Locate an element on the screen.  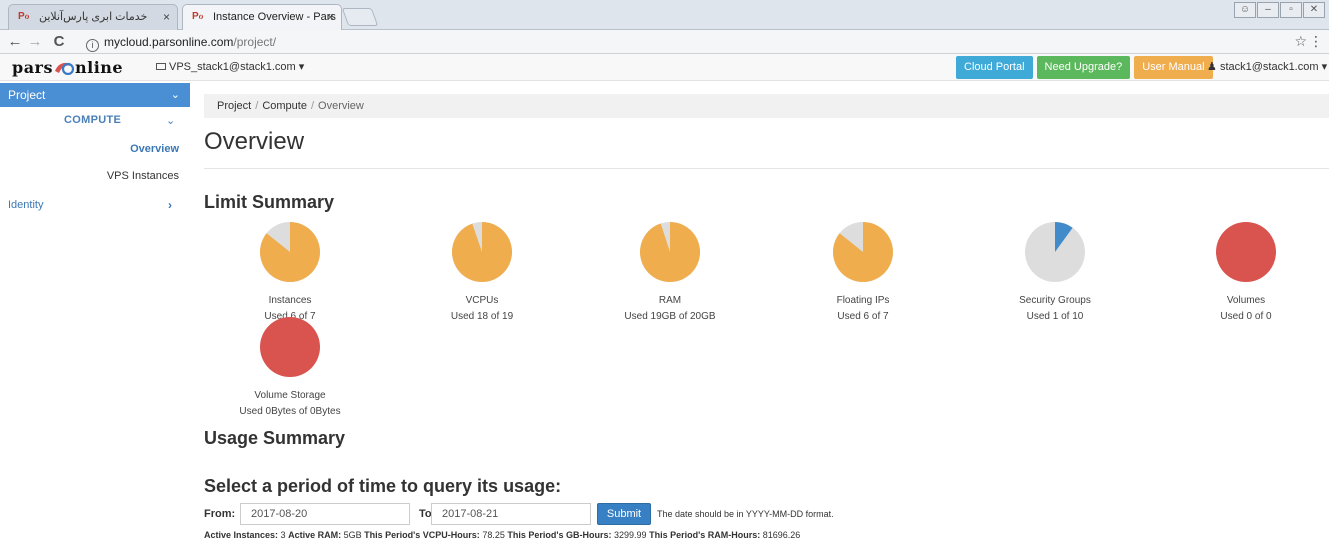
pie-label: RAM is located at coordinates (670, 300).